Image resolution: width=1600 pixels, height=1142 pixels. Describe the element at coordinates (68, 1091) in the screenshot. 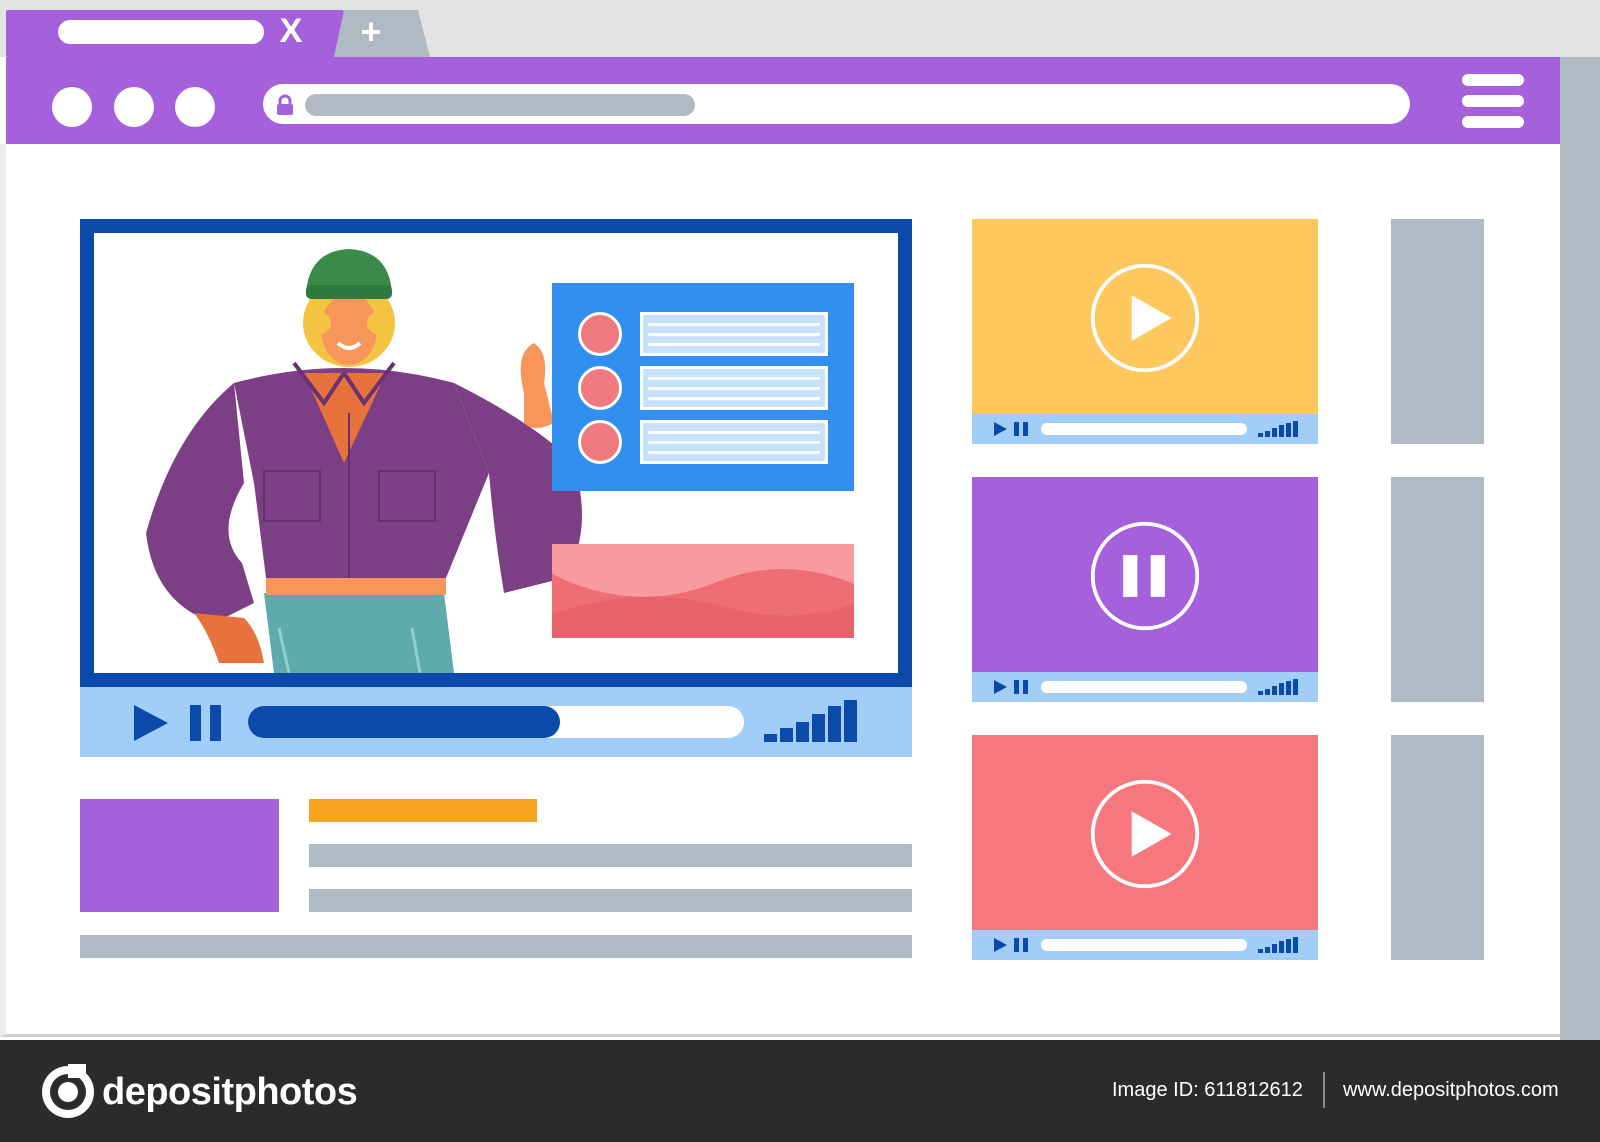

I see `depositphotos-logo-icon` at that location.